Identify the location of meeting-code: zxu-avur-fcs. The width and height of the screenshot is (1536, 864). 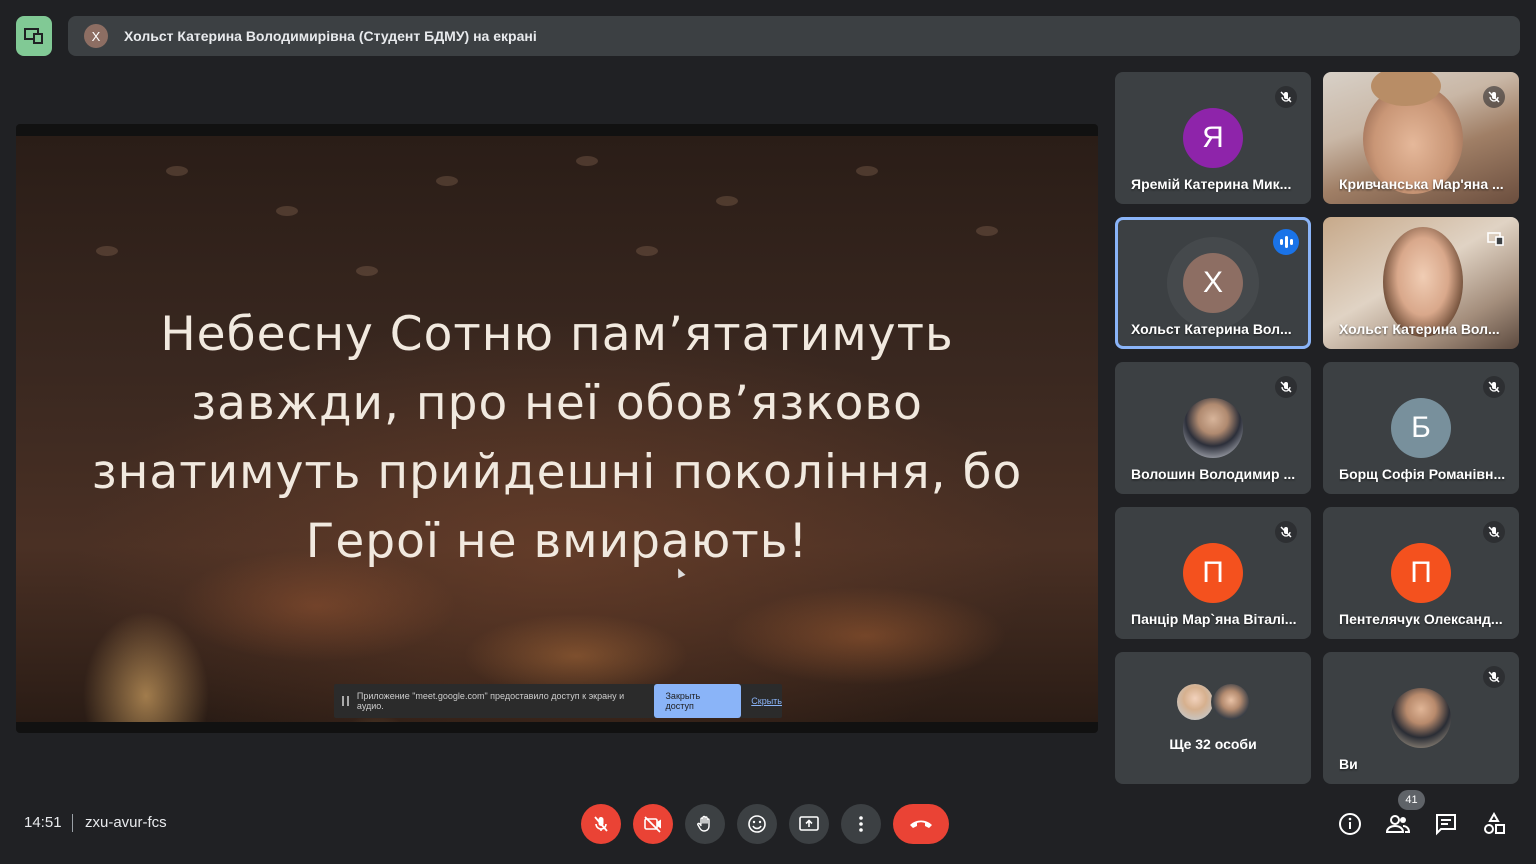
(126, 822).